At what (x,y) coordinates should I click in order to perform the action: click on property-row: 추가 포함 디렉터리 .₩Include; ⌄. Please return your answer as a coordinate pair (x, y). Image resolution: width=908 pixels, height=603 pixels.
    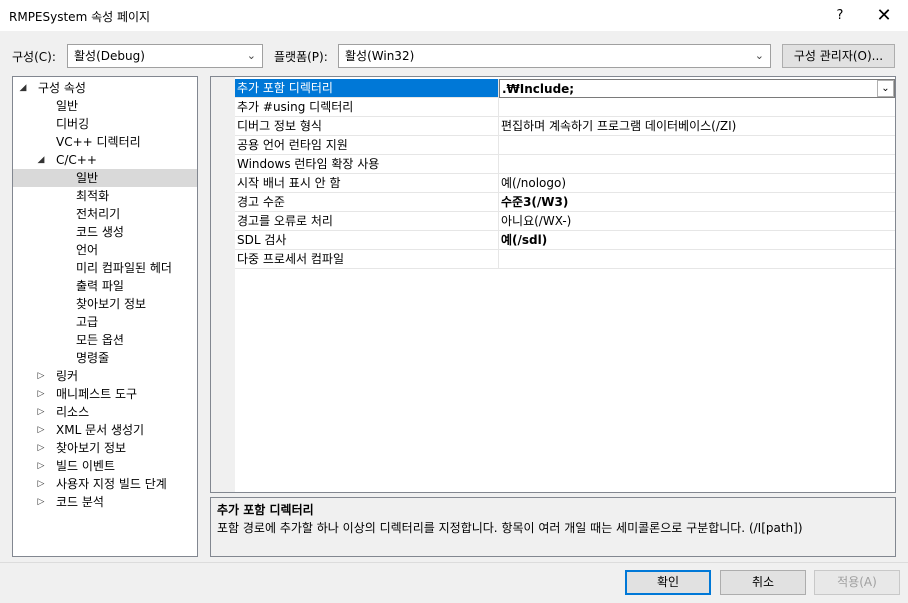
    Looking at the image, I should click on (553, 88).